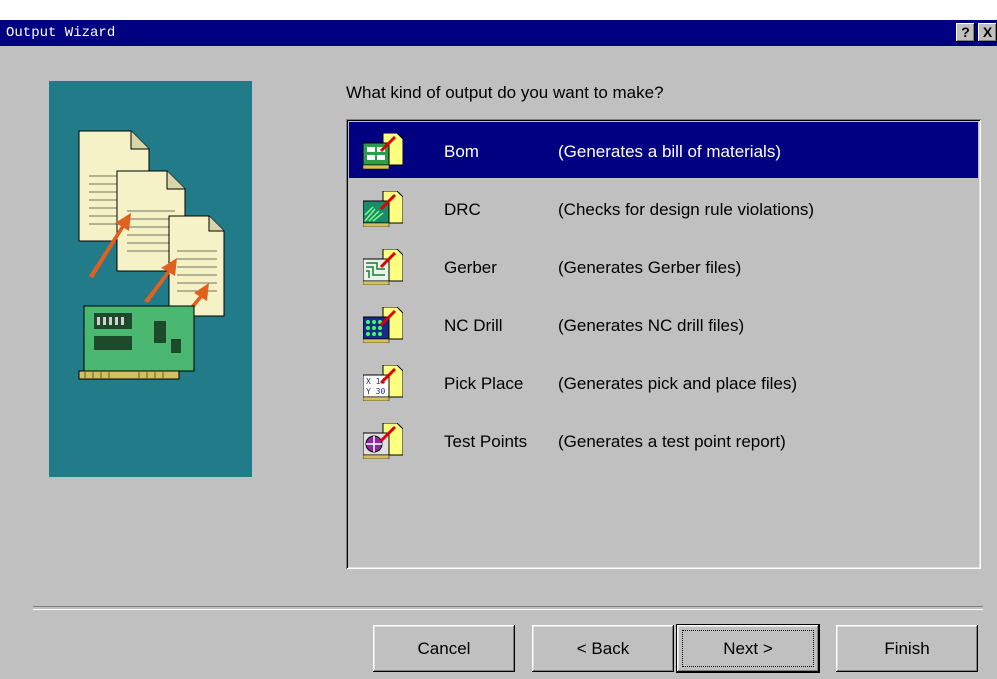 Image resolution: width=997 pixels, height=679 pixels. Describe the element at coordinates (150, 279) in the screenshot. I see `wizard-illustration` at that location.